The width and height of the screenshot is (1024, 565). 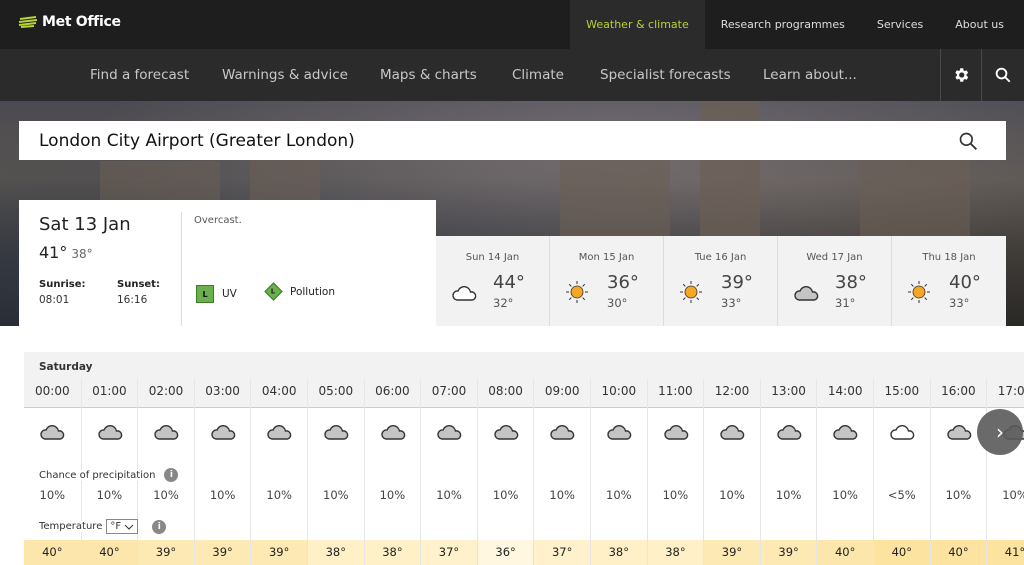 I want to click on hour-time: 12:00, so click(x=732, y=391).